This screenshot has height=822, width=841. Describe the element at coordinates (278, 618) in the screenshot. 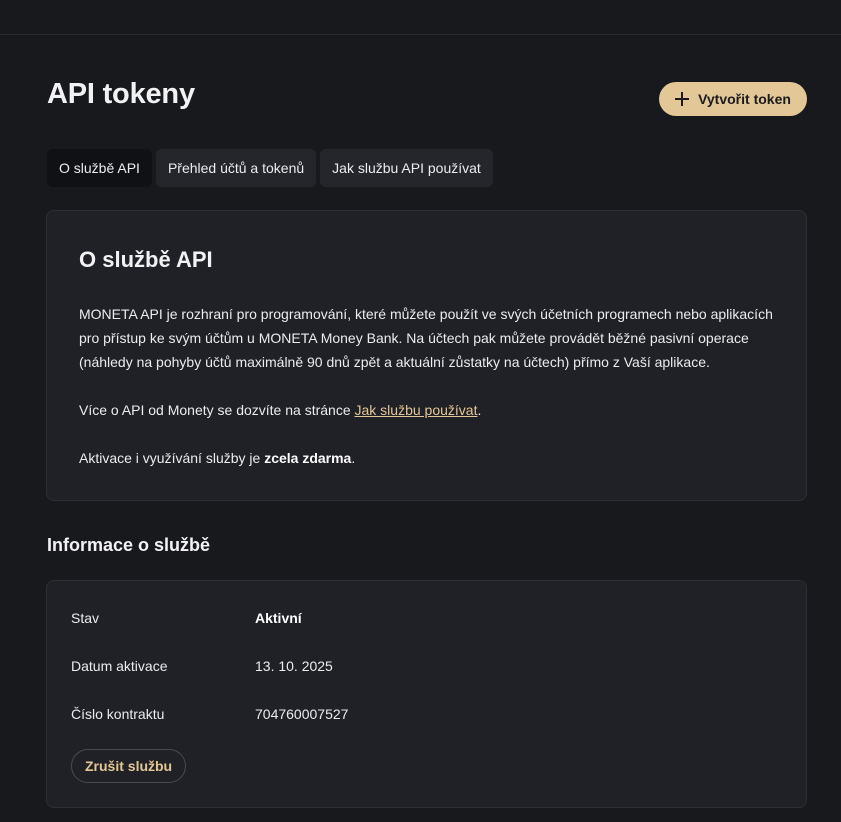

I see `status-value: Aktivní` at that location.